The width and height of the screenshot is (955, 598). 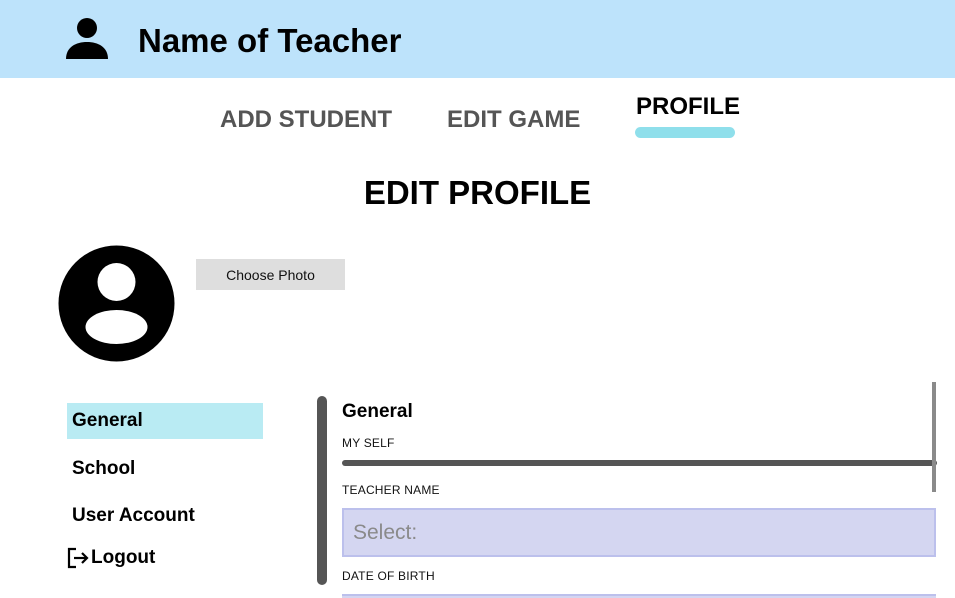 I want to click on sidebar-item-logout: Logout, so click(x=165, y=558).